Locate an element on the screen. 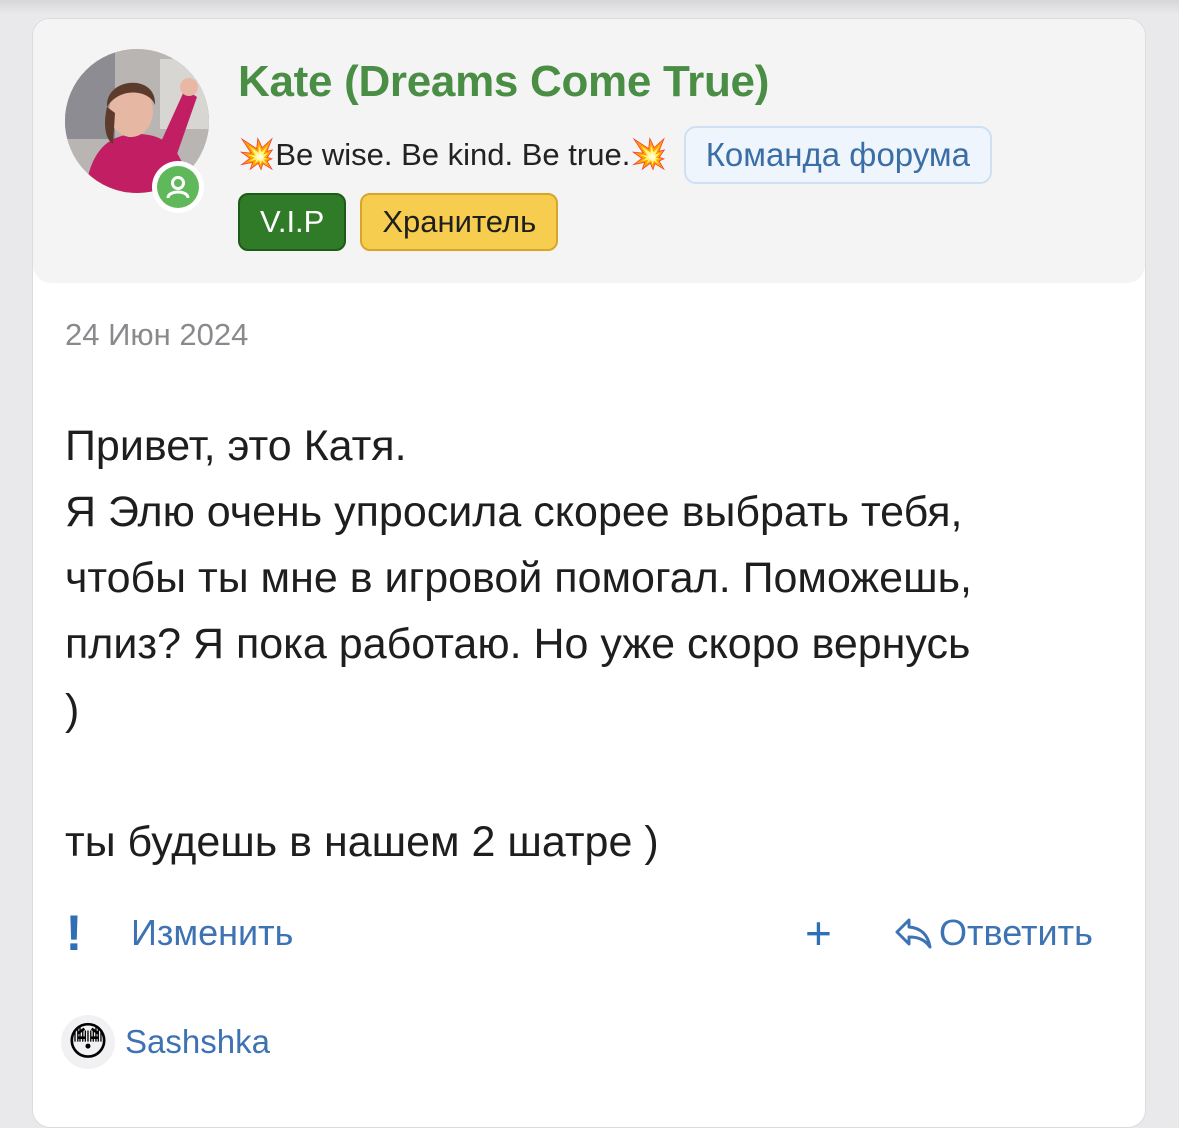  message-line: ты будешь в нашем 2 шатре ) is located at coordinates (362, 842).